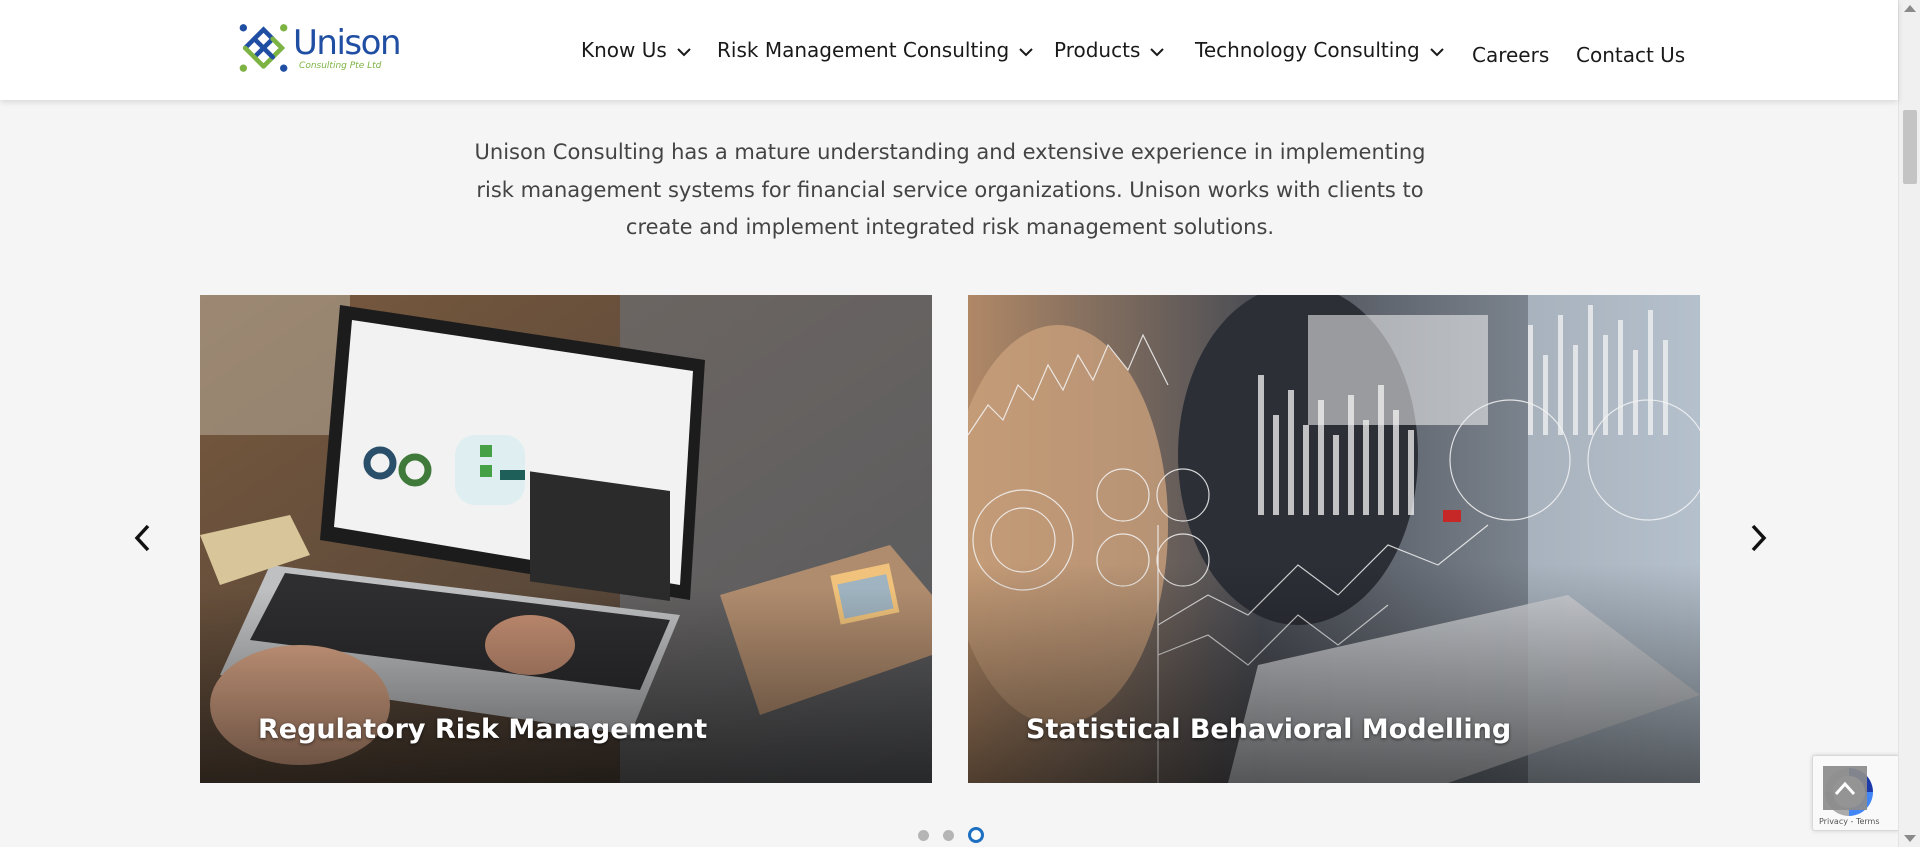 The width and height of the screenshot is (1920, 847). Describe the element at coordinates (483, 729) in the screenshot. I see `slide-caption: Regulatory Risk Management` at that location.